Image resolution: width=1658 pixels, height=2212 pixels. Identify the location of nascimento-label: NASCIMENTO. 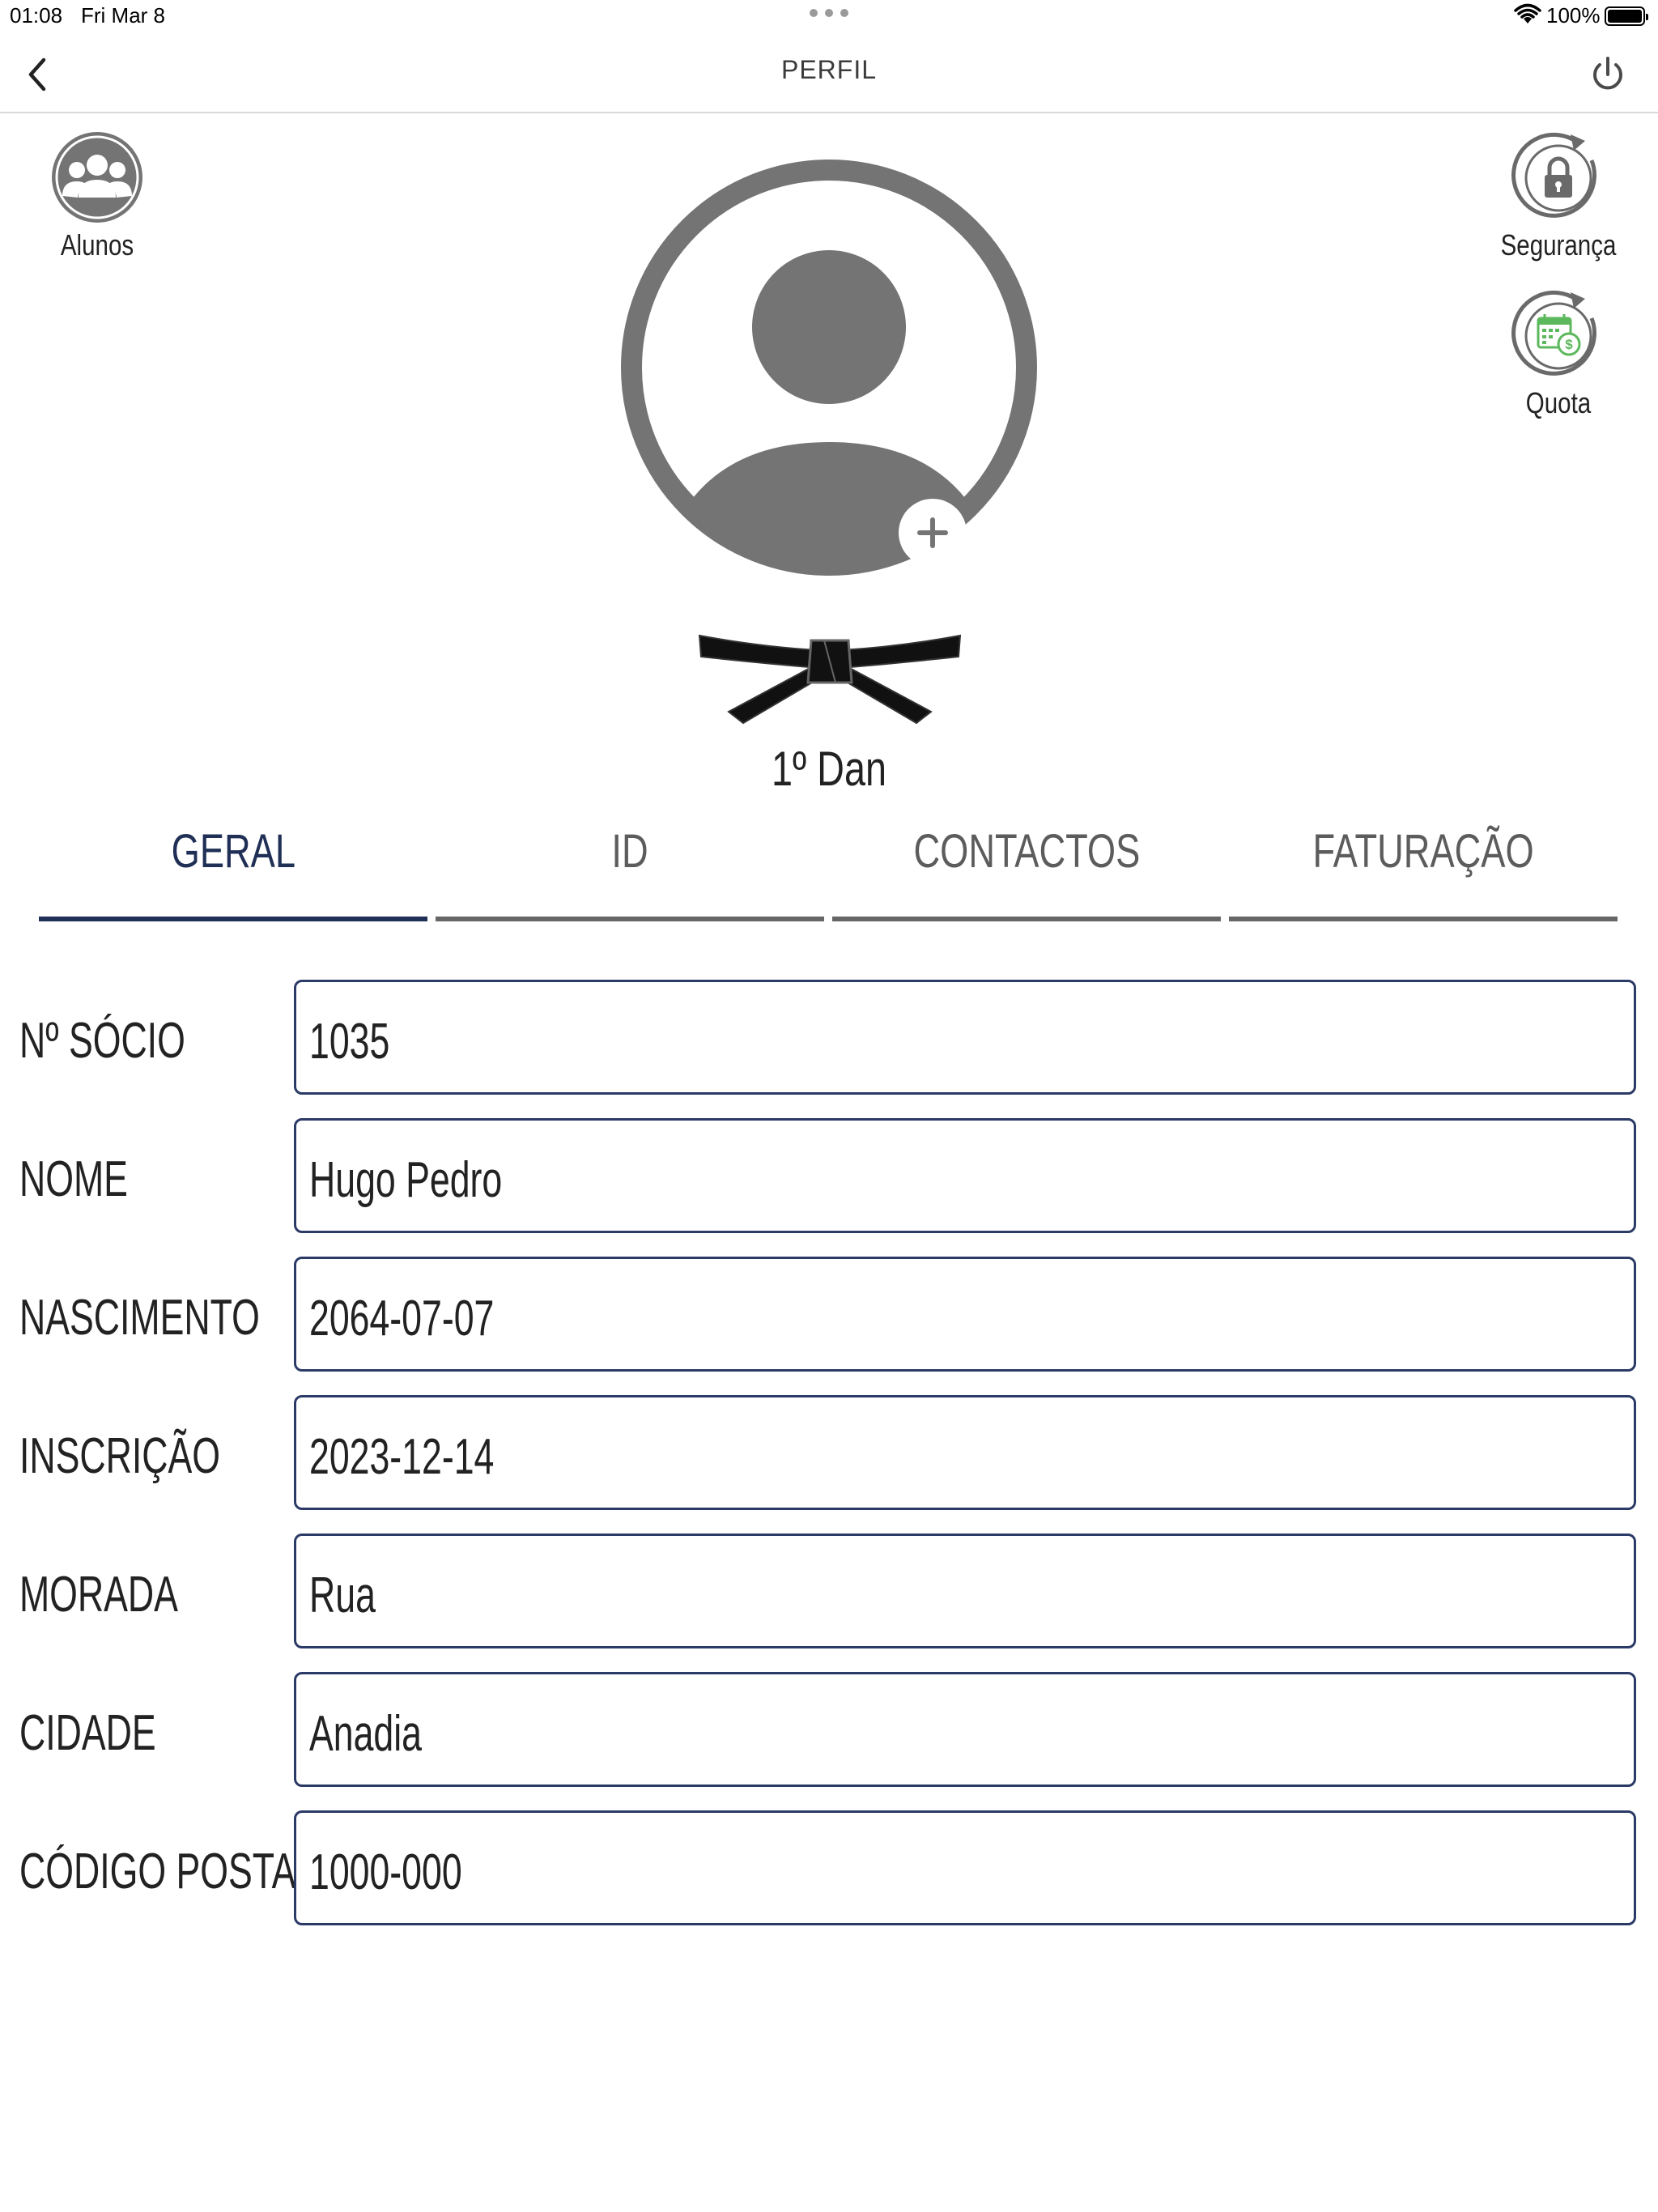
(139, 1318).